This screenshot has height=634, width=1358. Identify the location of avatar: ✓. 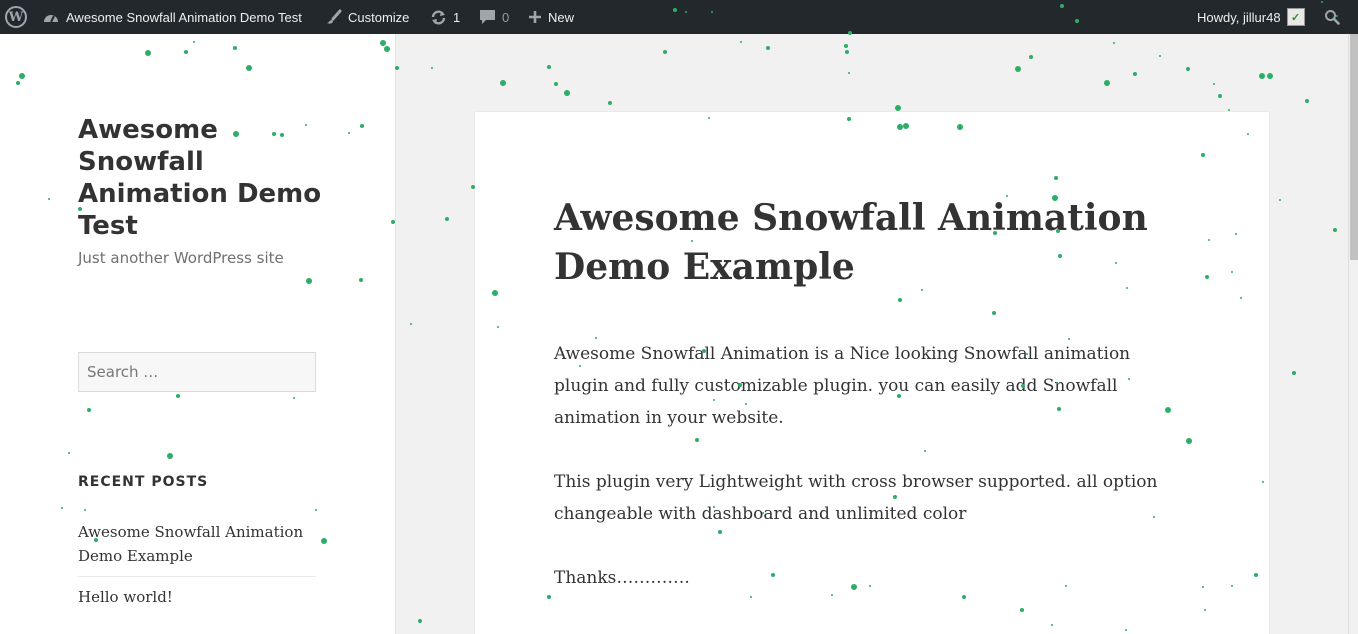
(1295, 17).